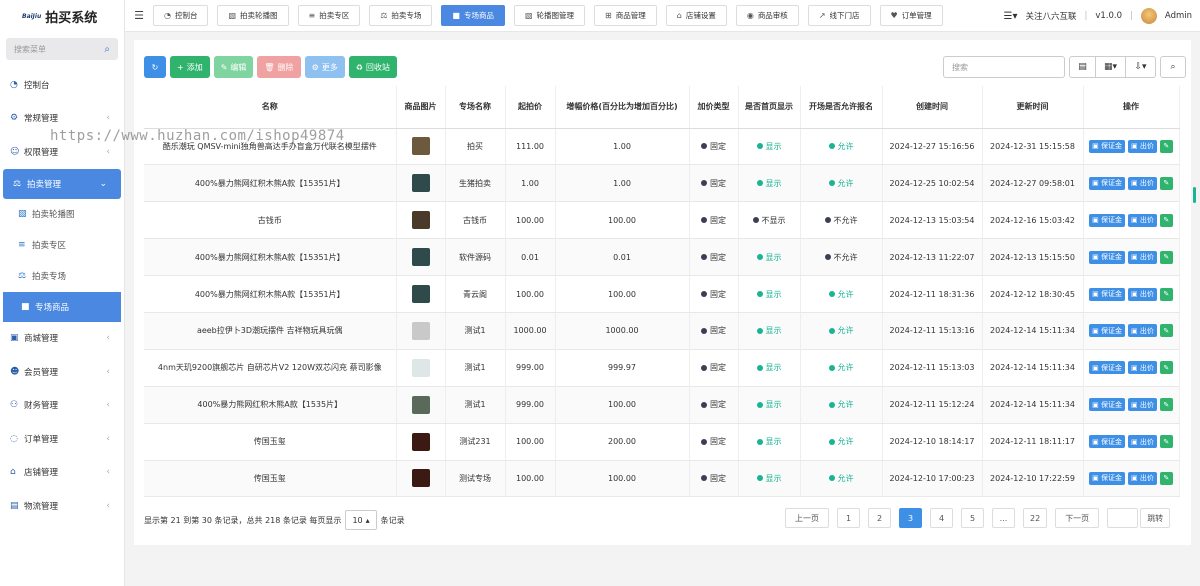 The width and height of the screenshot is (1200, 586). Describe the element at coordinates (62, 276) in the screenshot. I see `sidebar-item-6: ⚖ 拍卖专场` at that location.